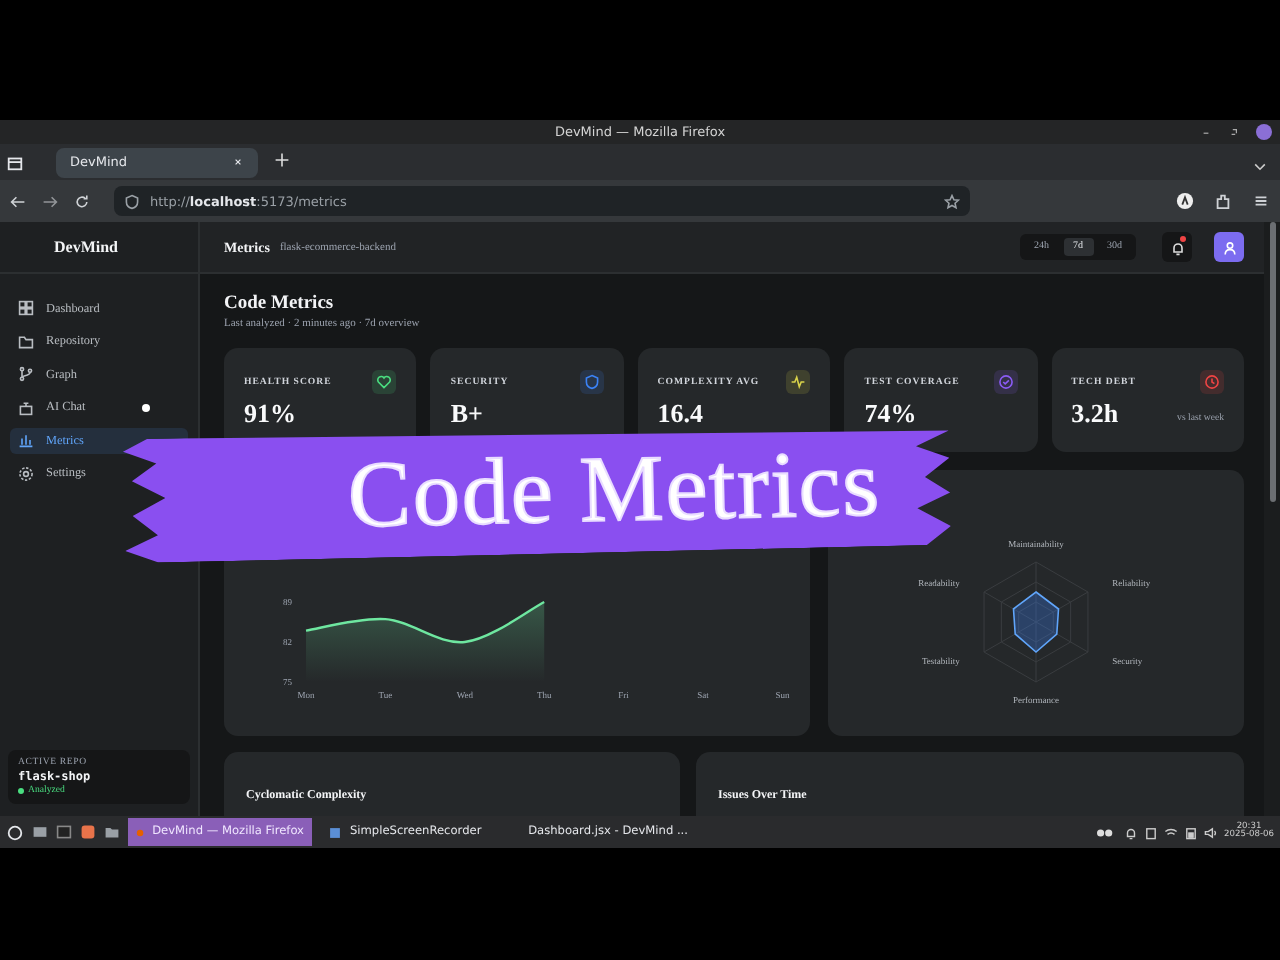 The image size is (1280, 960). I want to click on banner-title: Code Metrics, so click(614, 490).